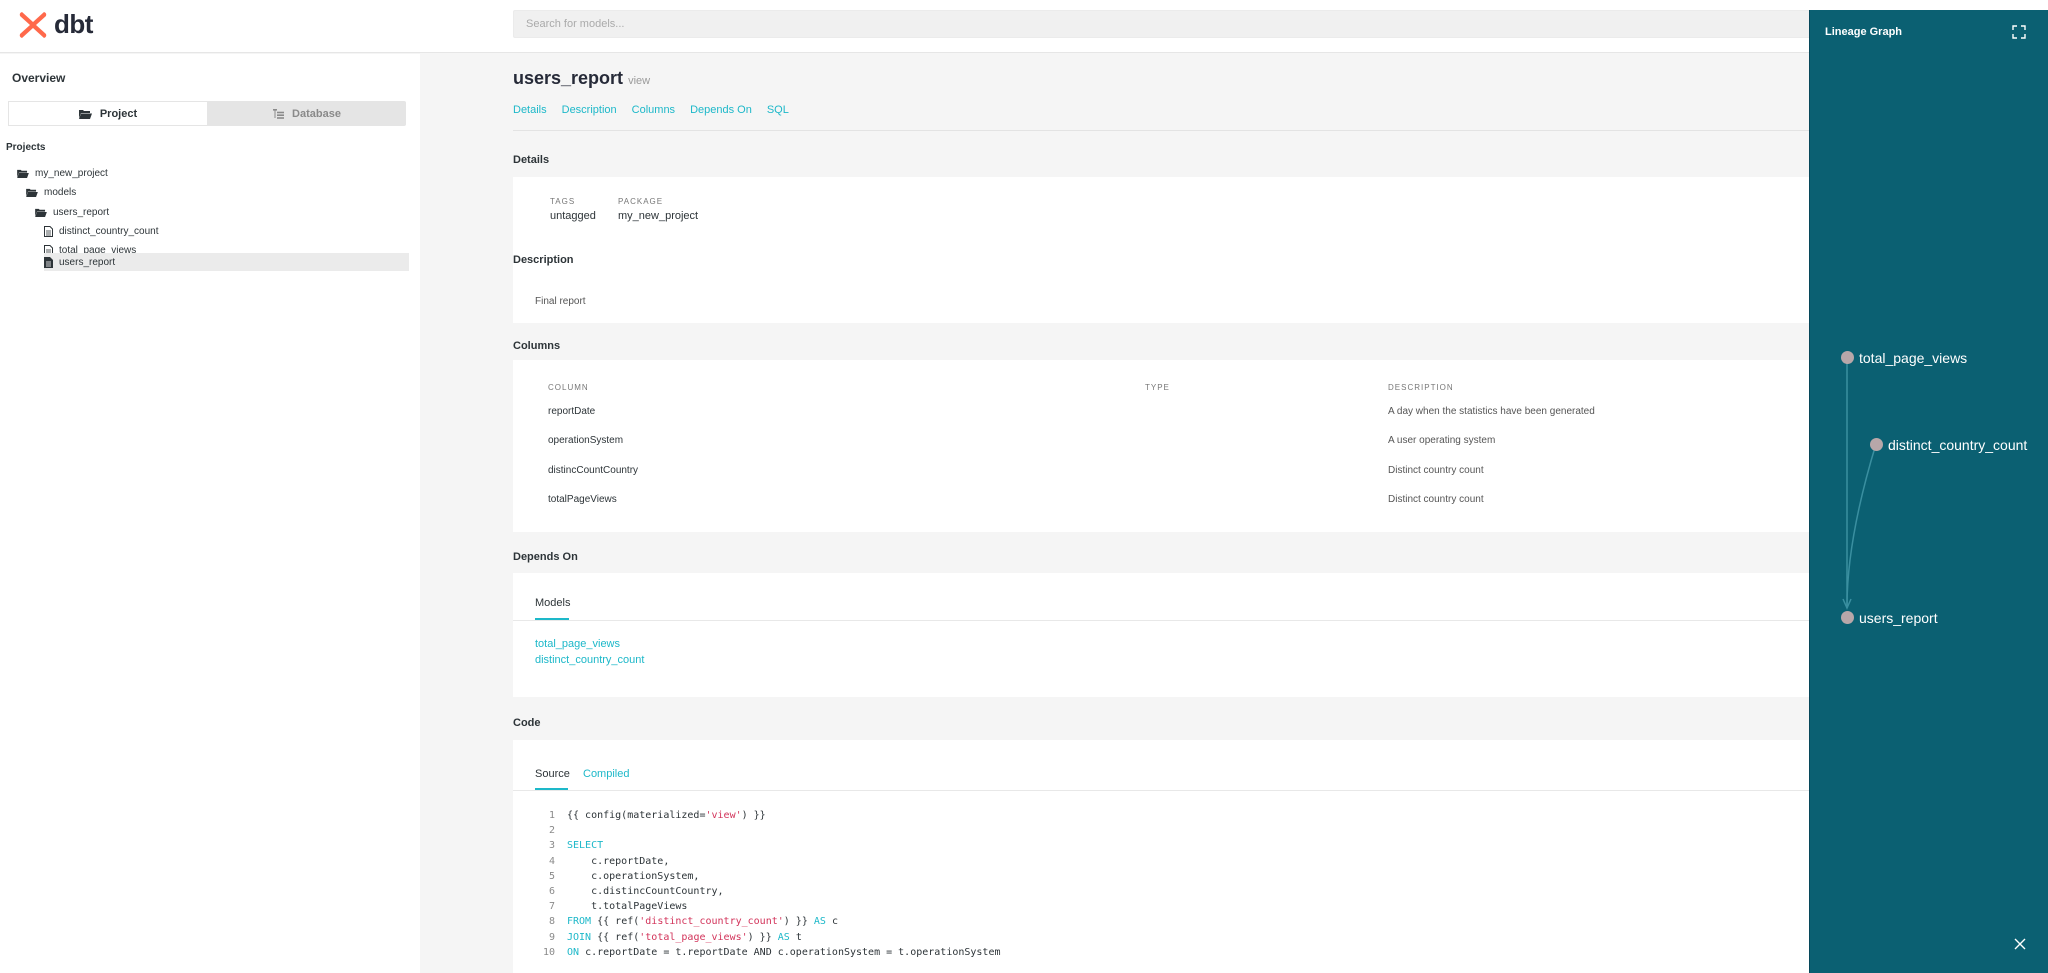 This screenshot has height=973, width=2048. I want to click on tree-item-my-new-project: my_new_project, so click(62, 173).